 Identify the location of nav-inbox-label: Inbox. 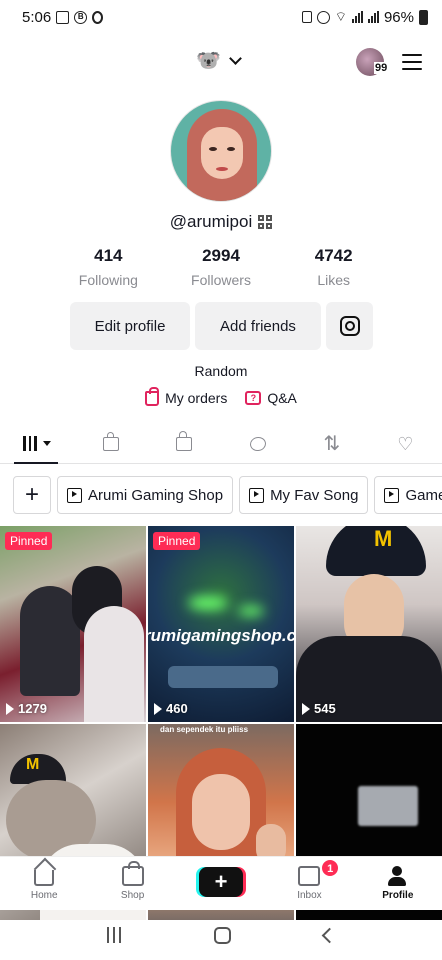
(309, 895).